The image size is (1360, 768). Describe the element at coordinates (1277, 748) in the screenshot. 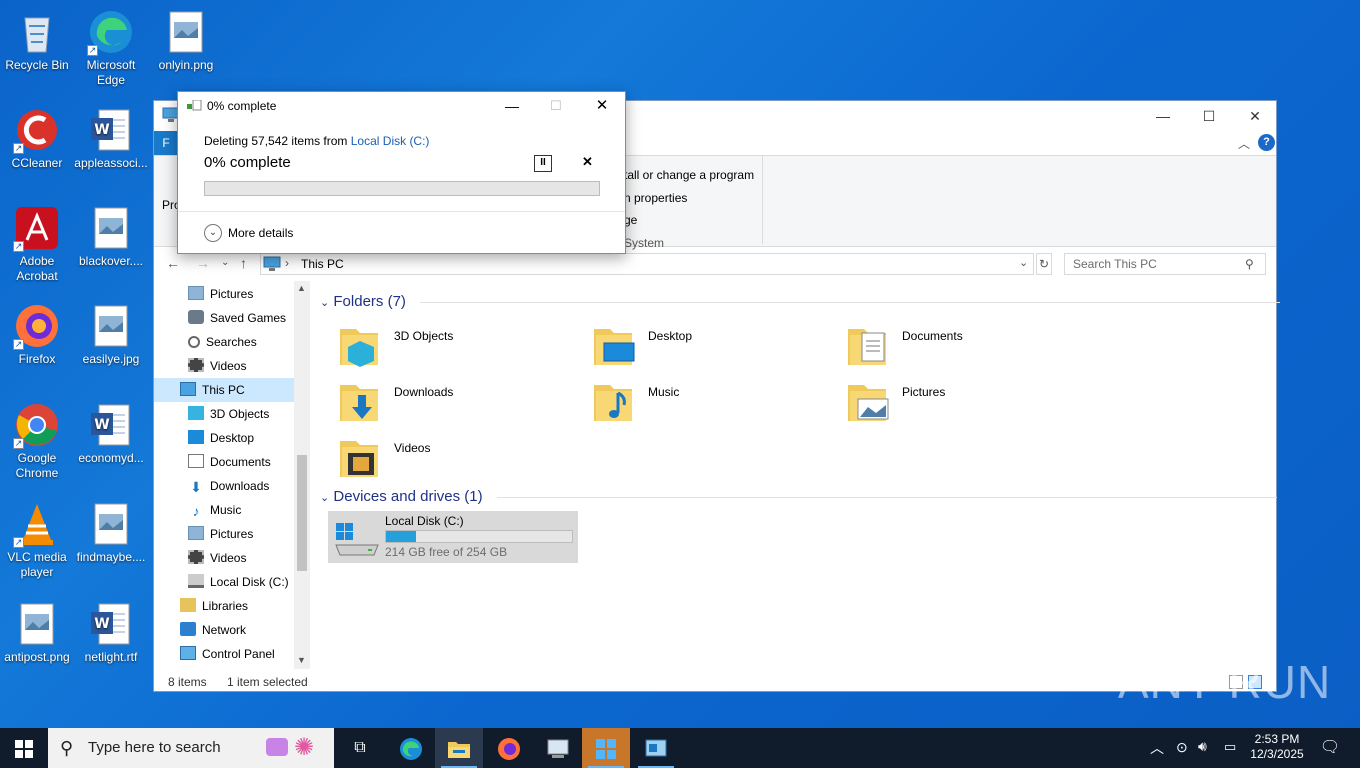

I see `clock: 2:53 PM 12/3/2025` at that location.